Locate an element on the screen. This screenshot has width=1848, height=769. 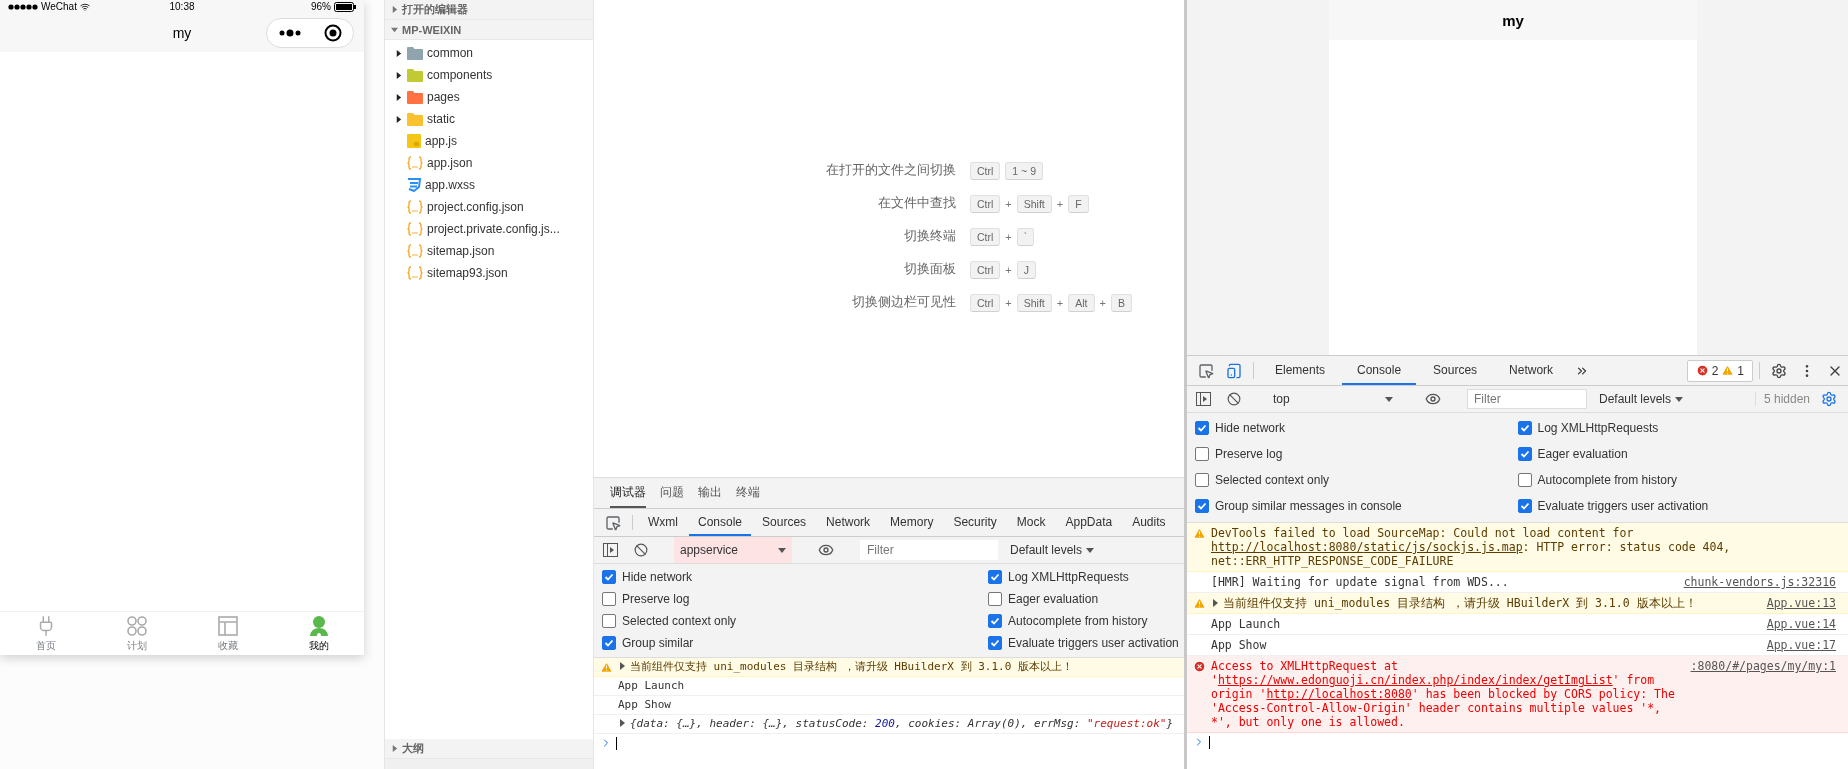
link: static/js/sockjs.js.map is located at coordinates (1443, 547).